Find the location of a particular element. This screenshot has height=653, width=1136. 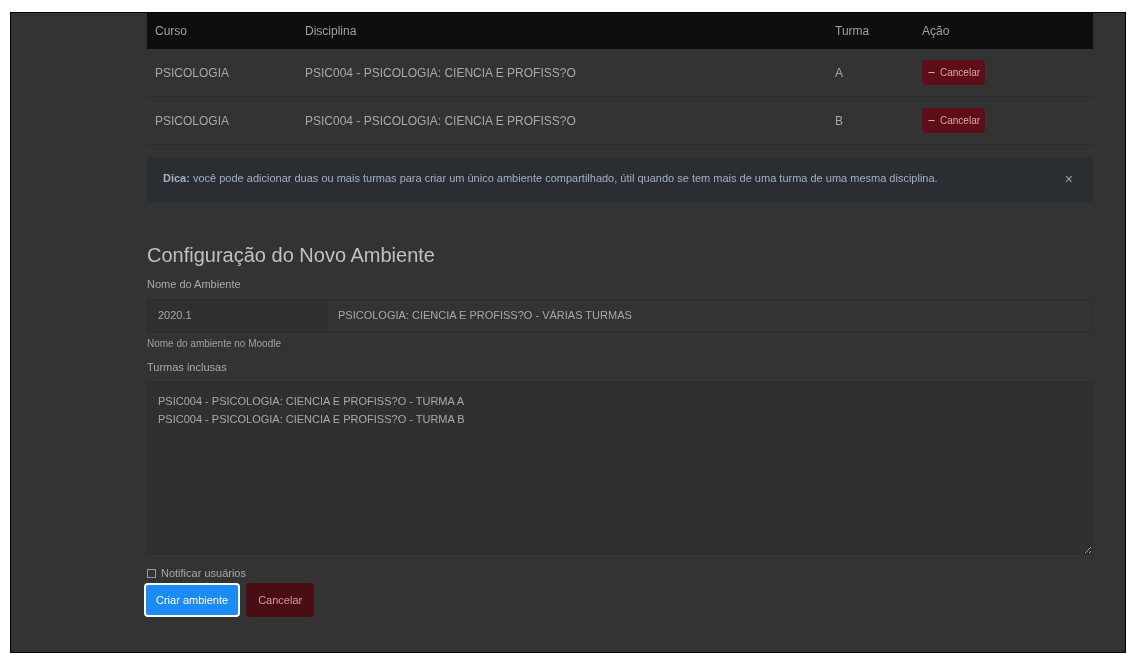

field-label: Turmas inclusas is located at coordinates (187, 367).